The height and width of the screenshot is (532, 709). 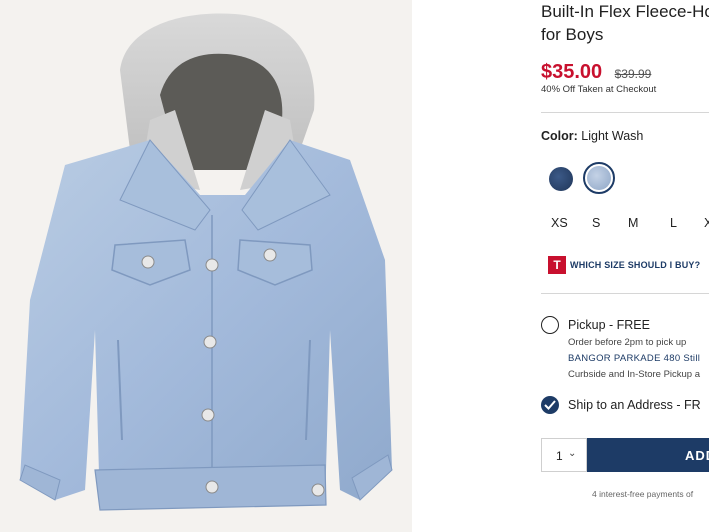 I want to click on pickup-store-link: BANGOR PARKADE 480 Still, so click(x=634, y=358).